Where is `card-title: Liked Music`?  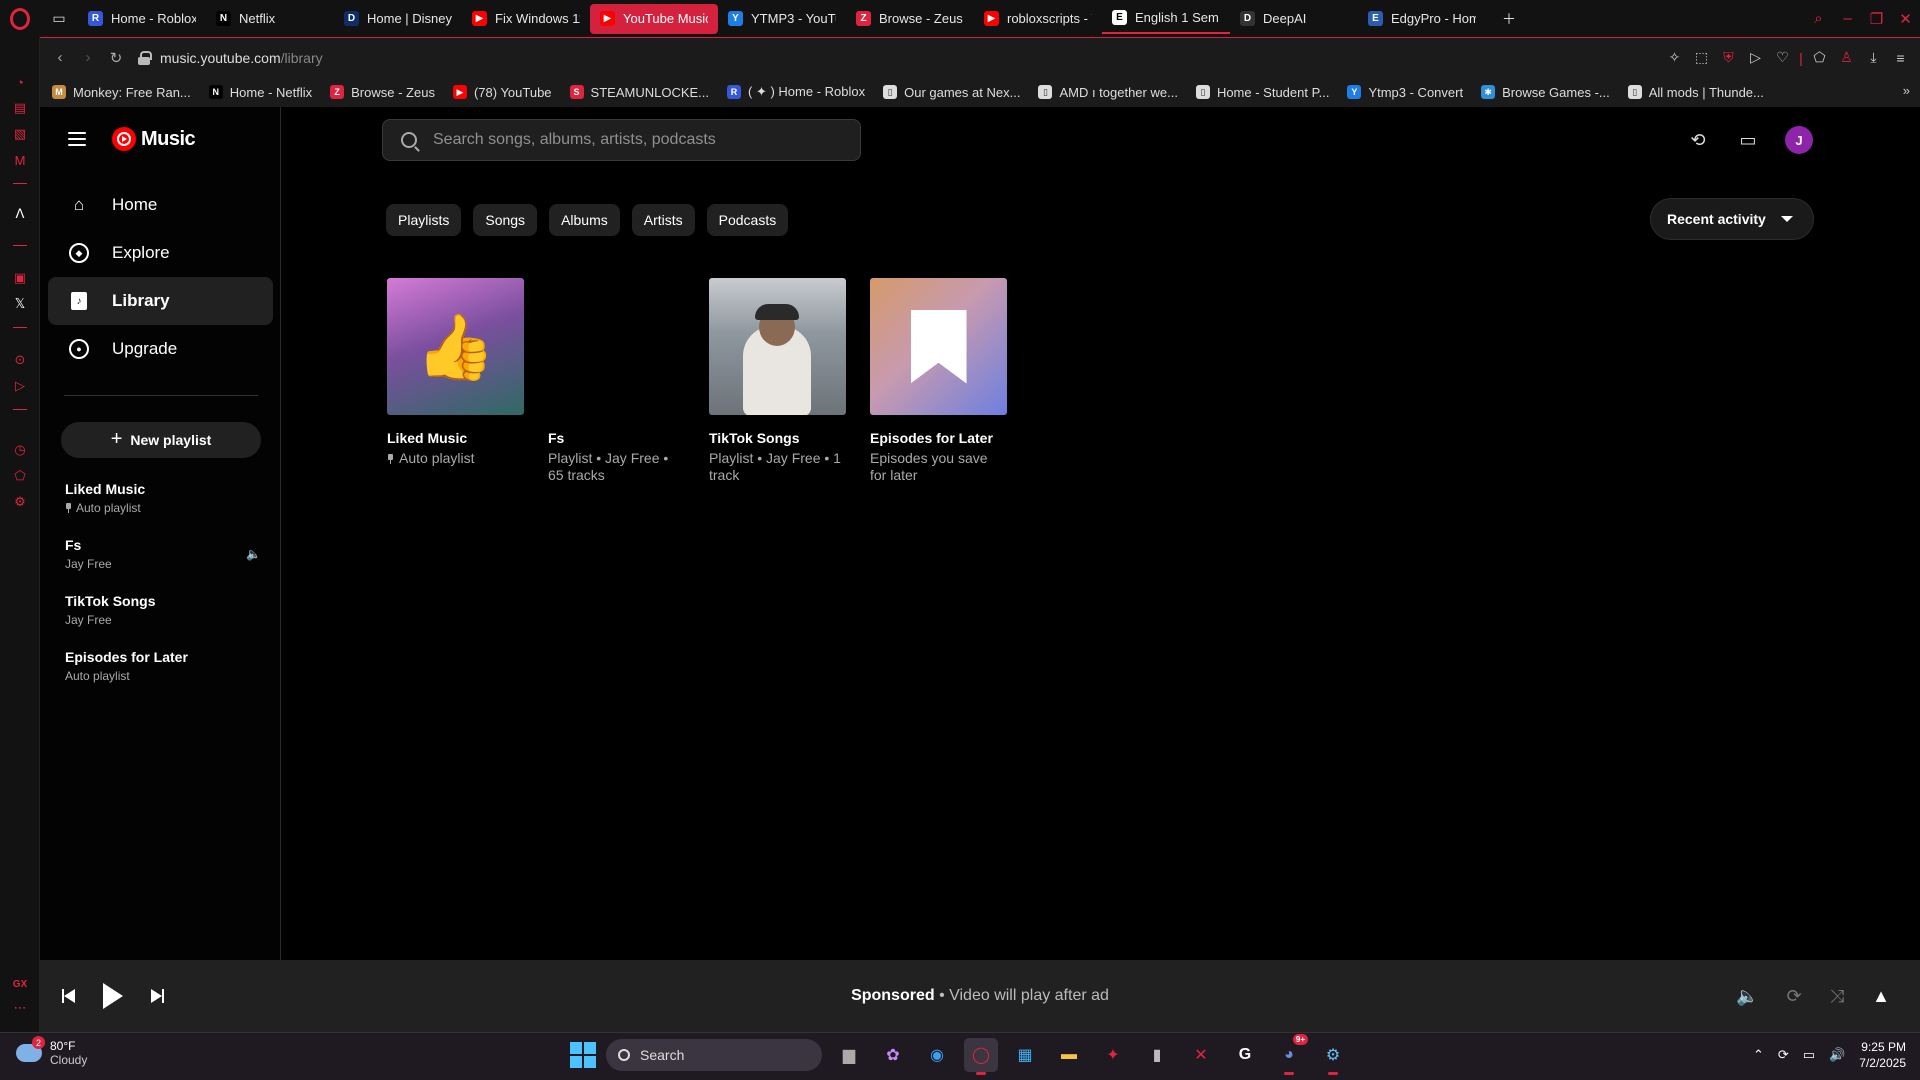 card-title: Liked Music is located at coordinates (455, 438).